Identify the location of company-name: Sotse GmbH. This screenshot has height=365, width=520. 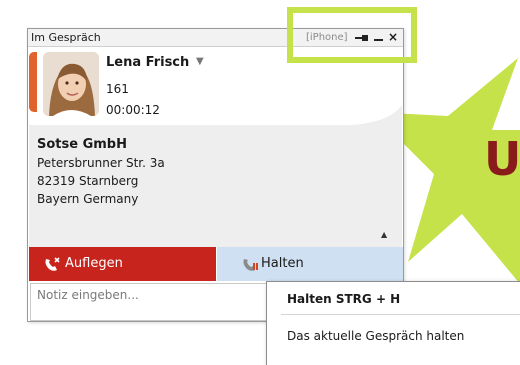
(82, 144).